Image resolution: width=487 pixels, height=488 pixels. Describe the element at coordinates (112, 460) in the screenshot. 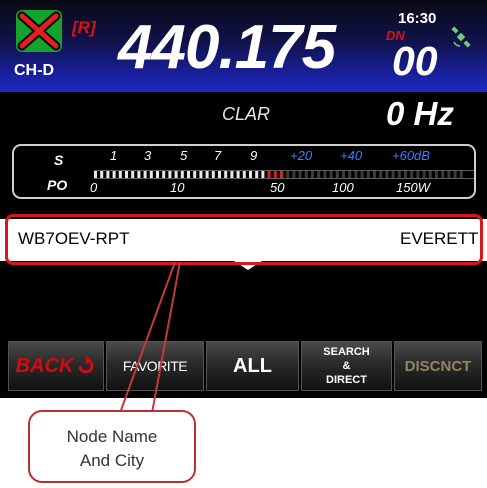

I see `callout-line2: And City` at that location.